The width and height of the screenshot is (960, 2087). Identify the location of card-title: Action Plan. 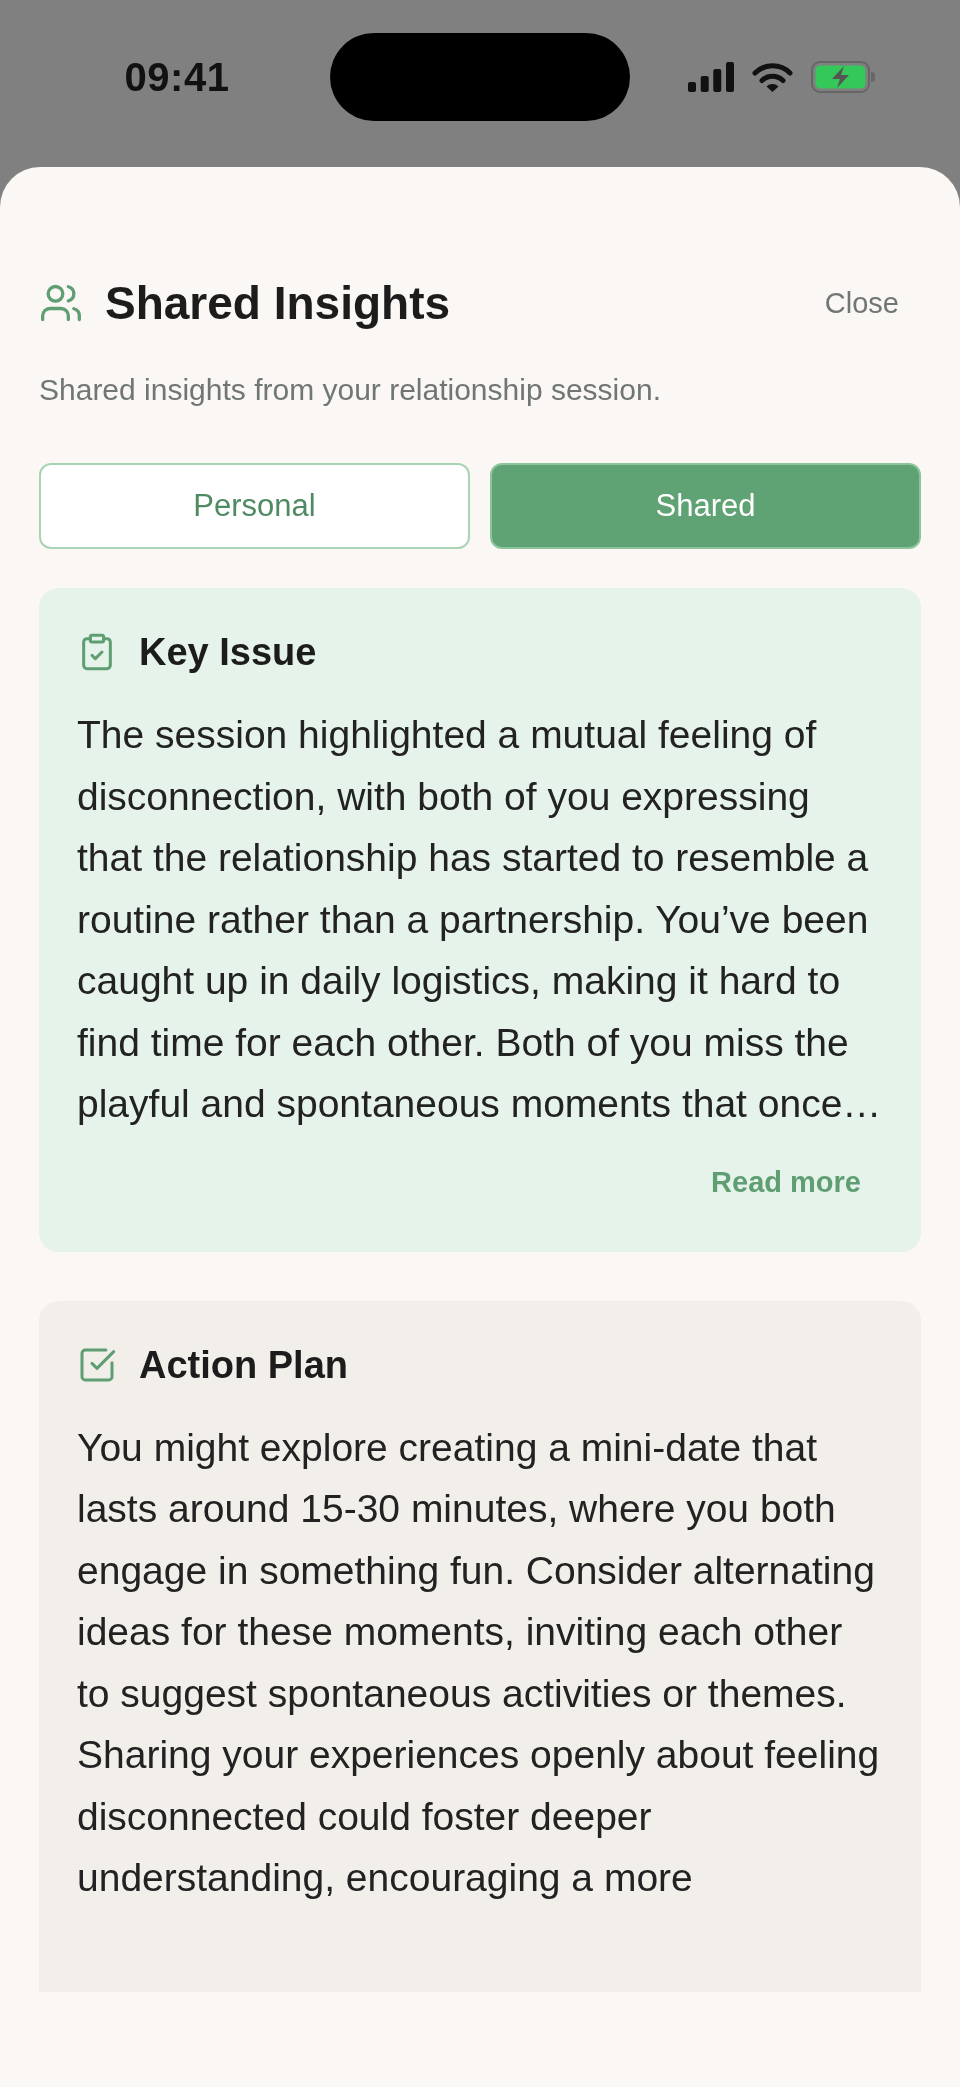
(244, 1364).